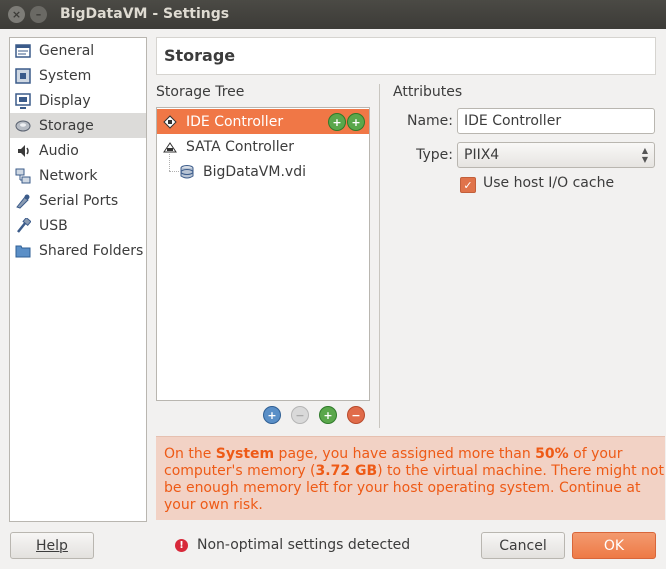  Describe the element at coordinates (68, 175) in the screenshot. I see `sidebar-item-label: Network` at that location.